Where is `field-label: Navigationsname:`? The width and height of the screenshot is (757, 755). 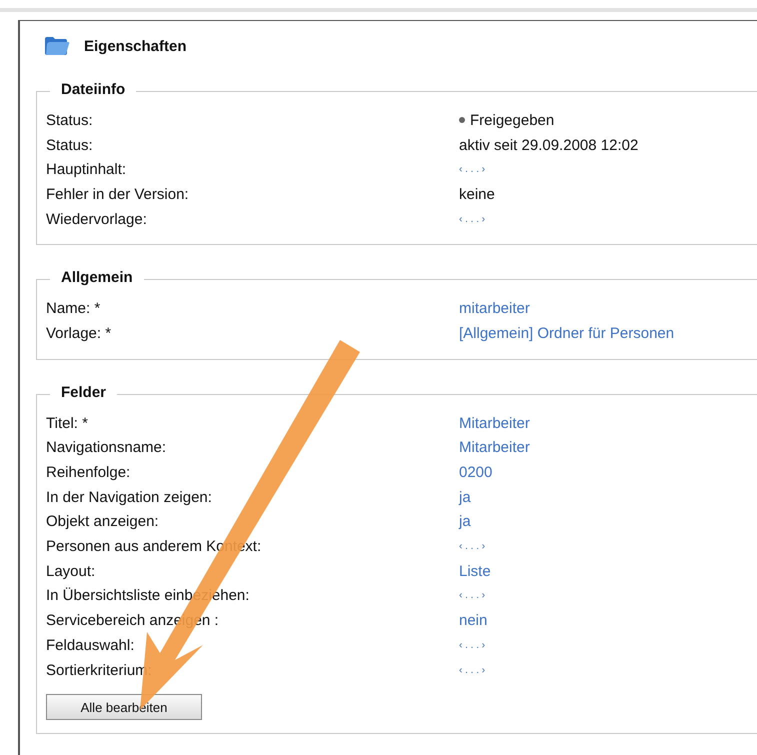 field-label: Navigationsname: is located at coordinates (107, 447).